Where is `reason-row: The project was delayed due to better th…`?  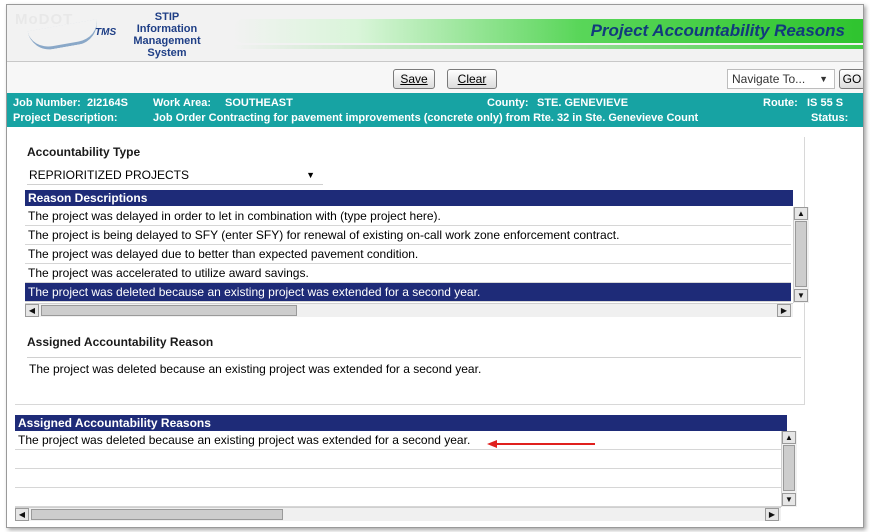 reason-row: The project was delayed due to better th… is located at coordinates (408, 254).